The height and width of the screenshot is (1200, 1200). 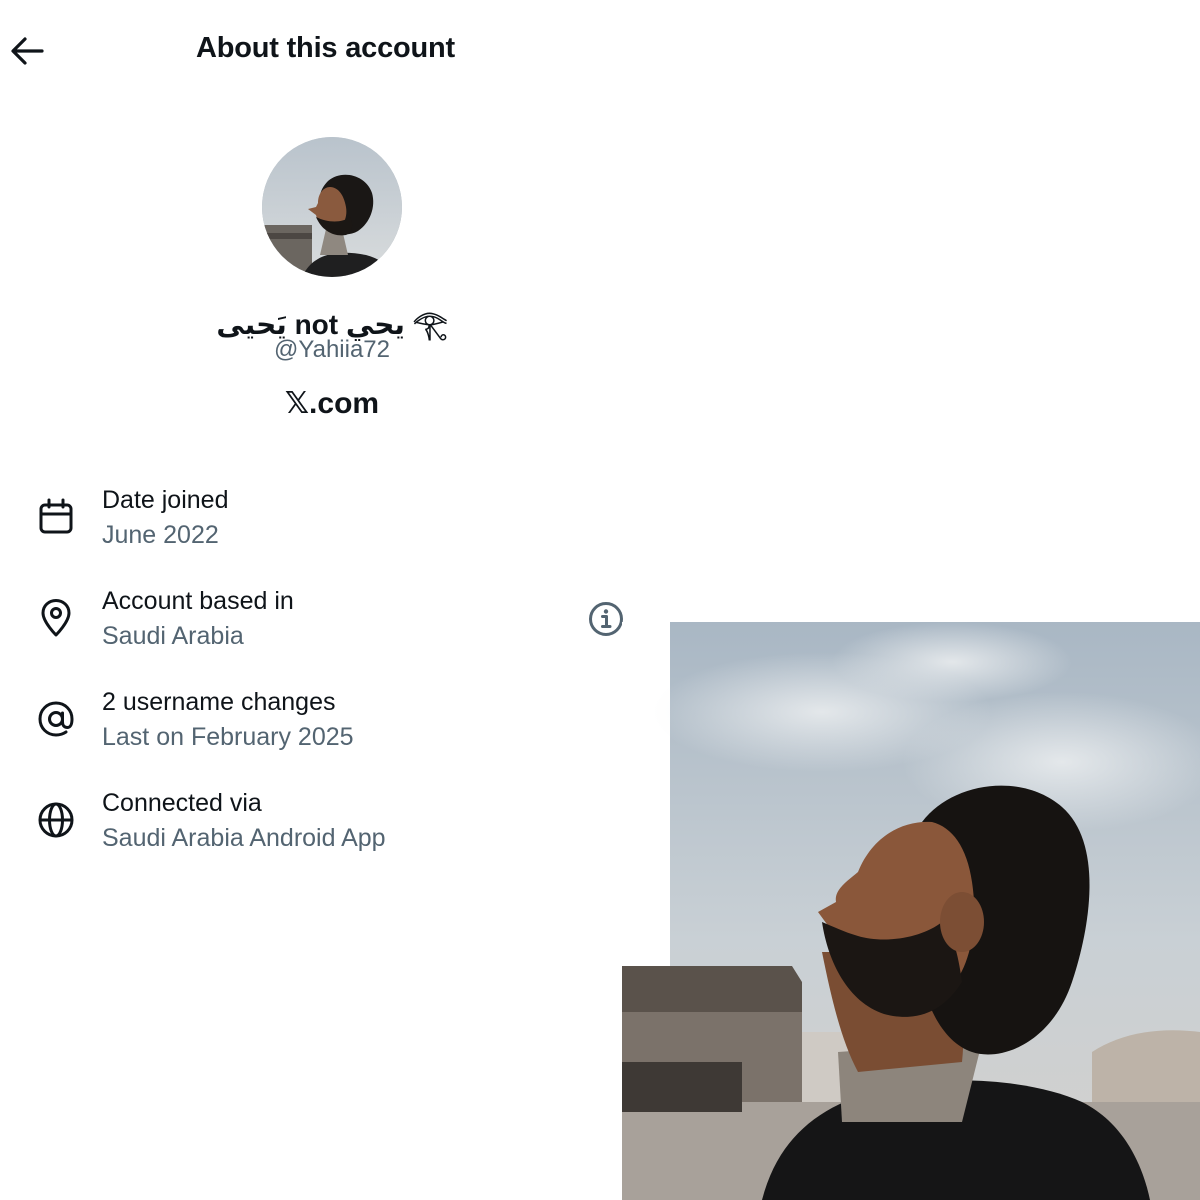 I want to click on detail-value: Last on February 2025, so click(x=228, y=737).